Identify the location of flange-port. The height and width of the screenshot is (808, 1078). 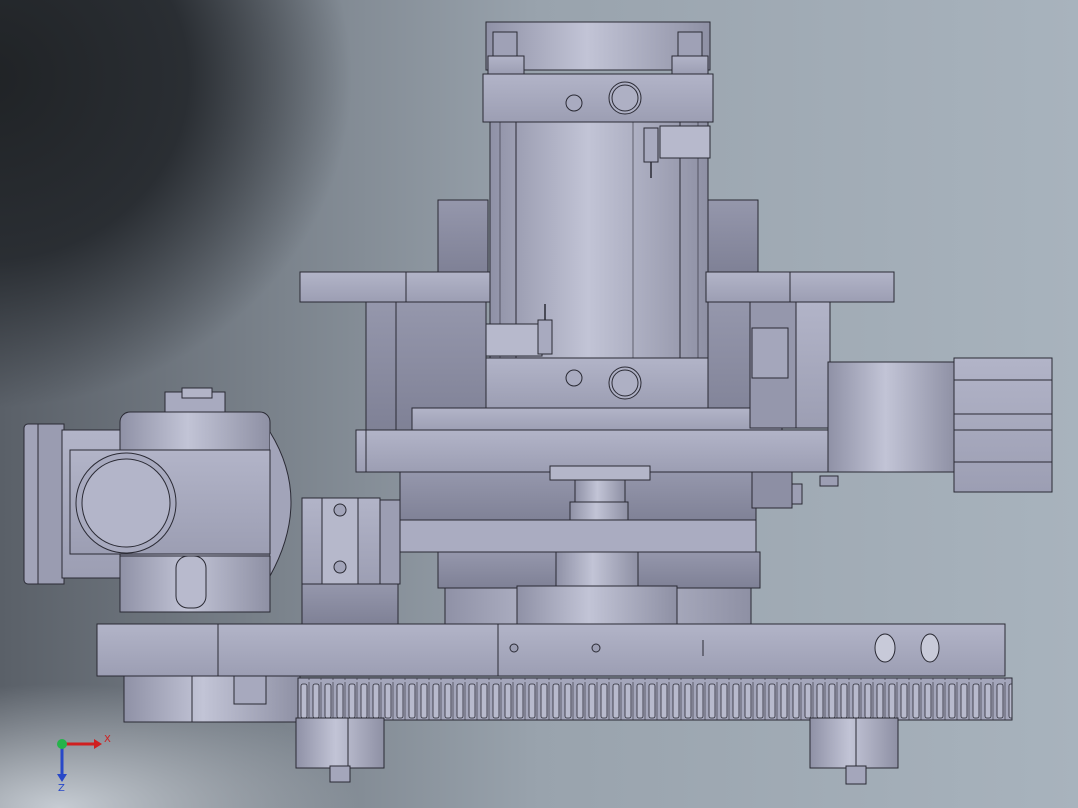
(625, 98).